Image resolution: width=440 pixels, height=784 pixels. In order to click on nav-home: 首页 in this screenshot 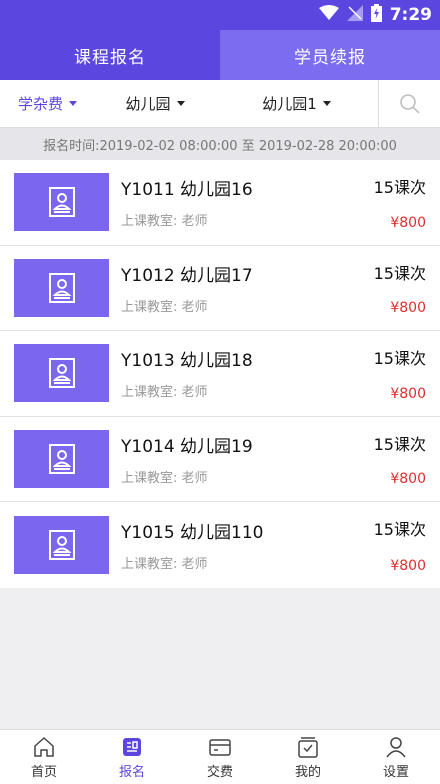, I will do `click(44, 757)`.